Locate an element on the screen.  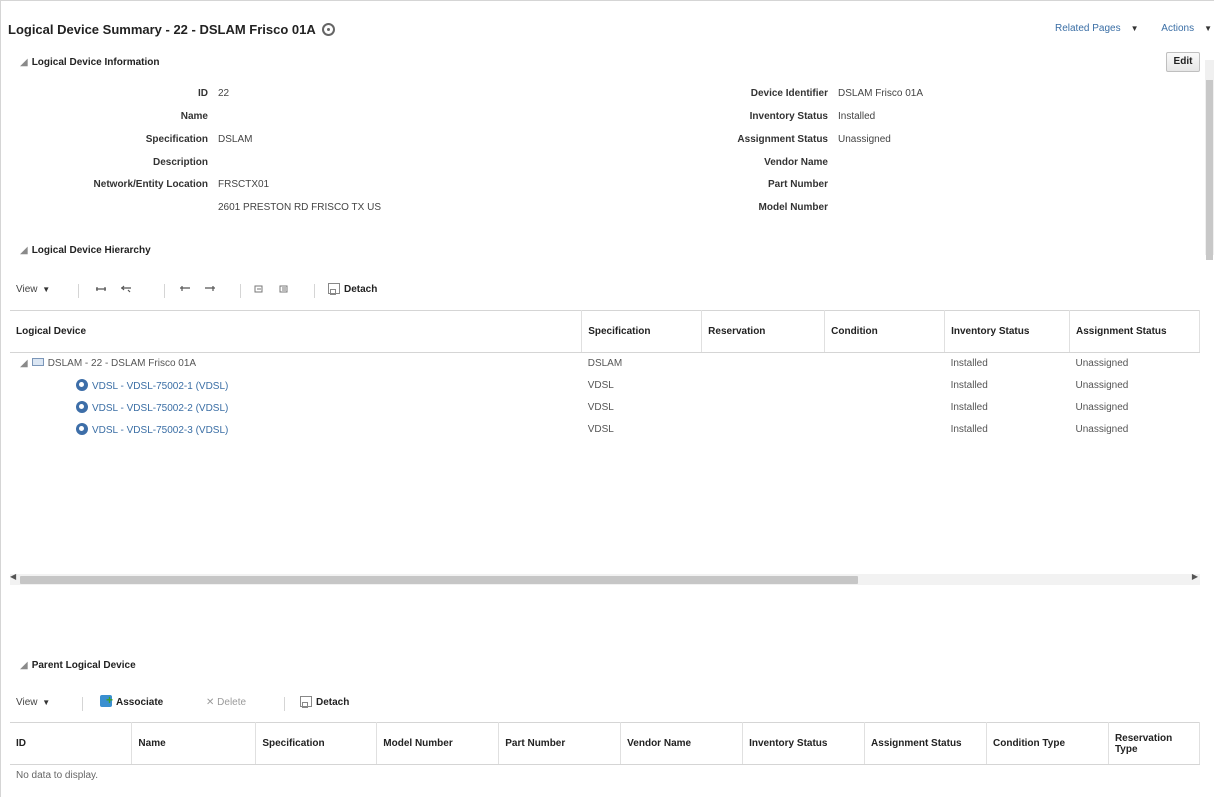
field-label: Model Number is located at coordinates (793, 207).